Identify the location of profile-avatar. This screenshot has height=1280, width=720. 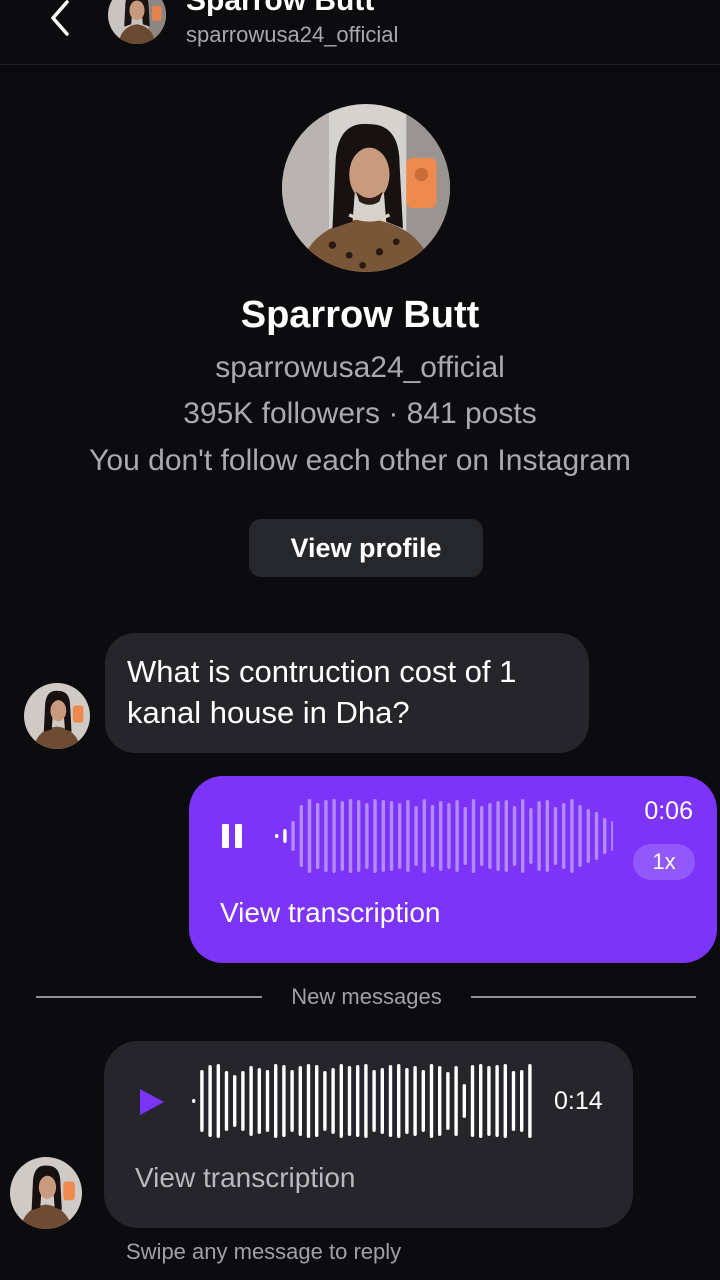
(366, 188).